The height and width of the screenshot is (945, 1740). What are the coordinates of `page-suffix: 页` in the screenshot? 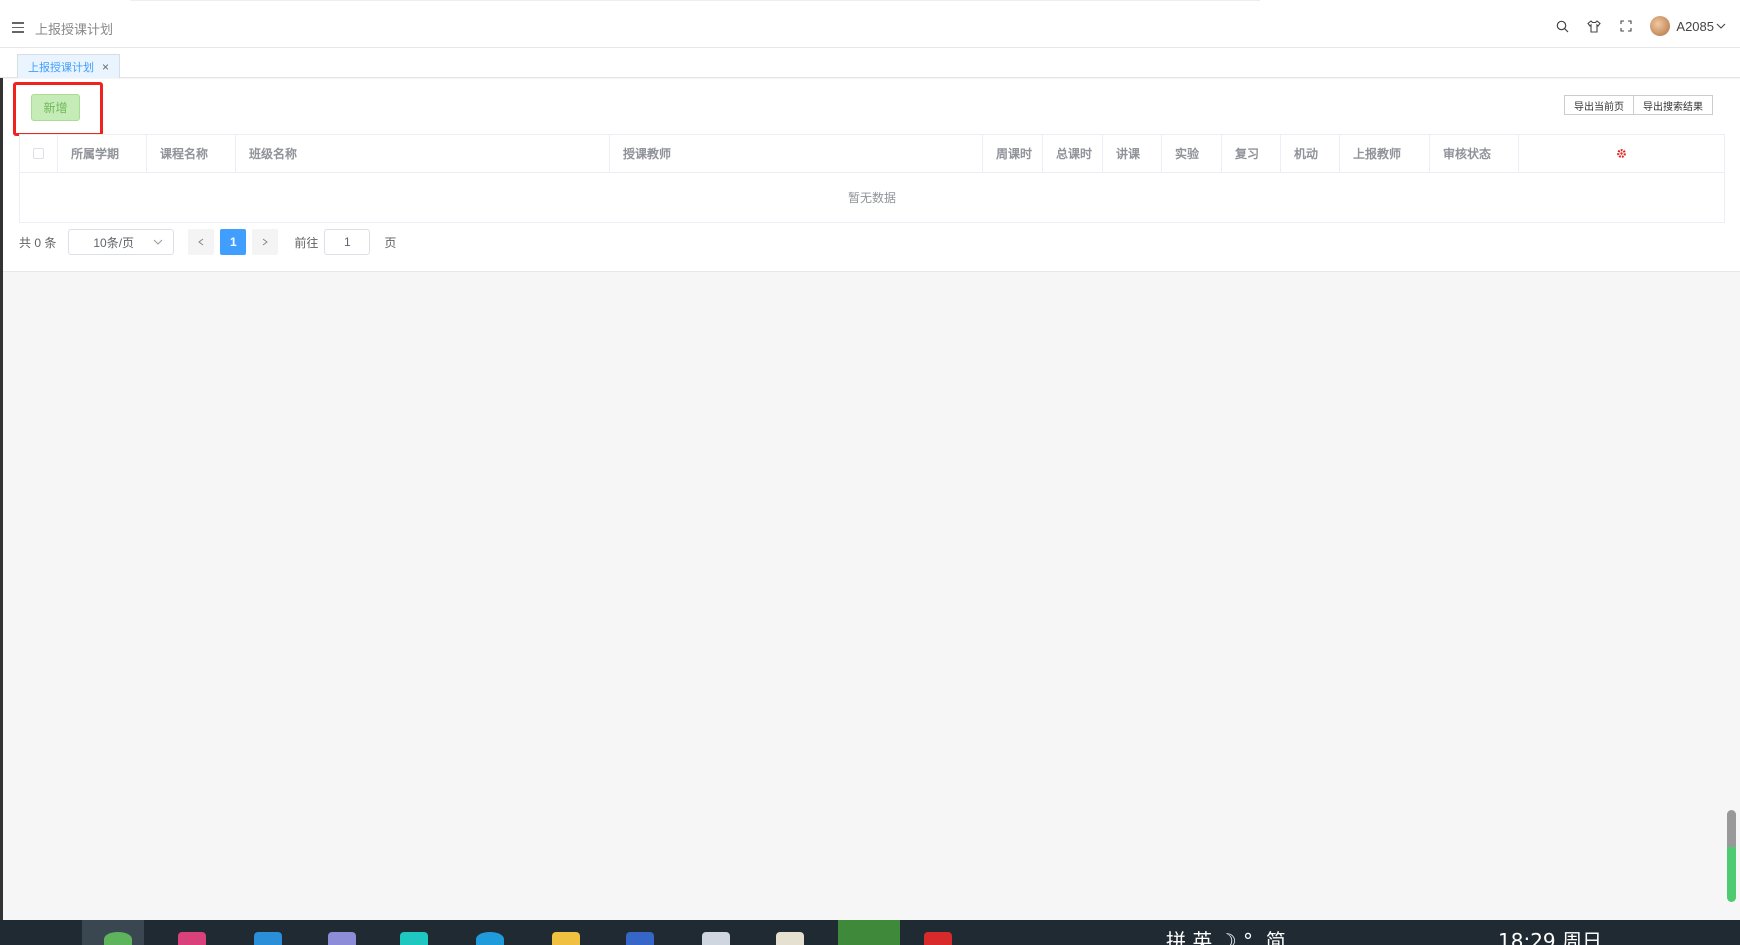 It's located at (390, 242).